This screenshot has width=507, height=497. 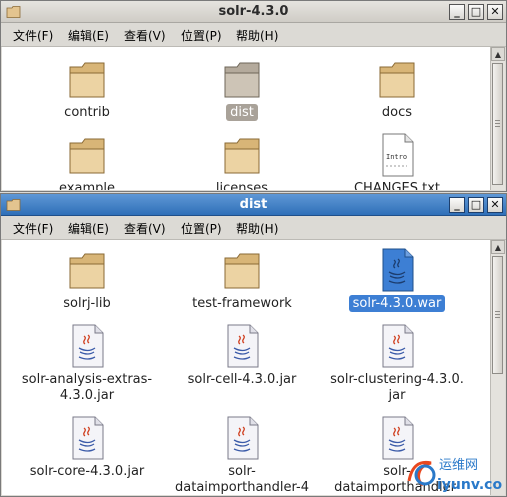 I want to click on file-item-contrib: contrib, so click(x=87, y=92).